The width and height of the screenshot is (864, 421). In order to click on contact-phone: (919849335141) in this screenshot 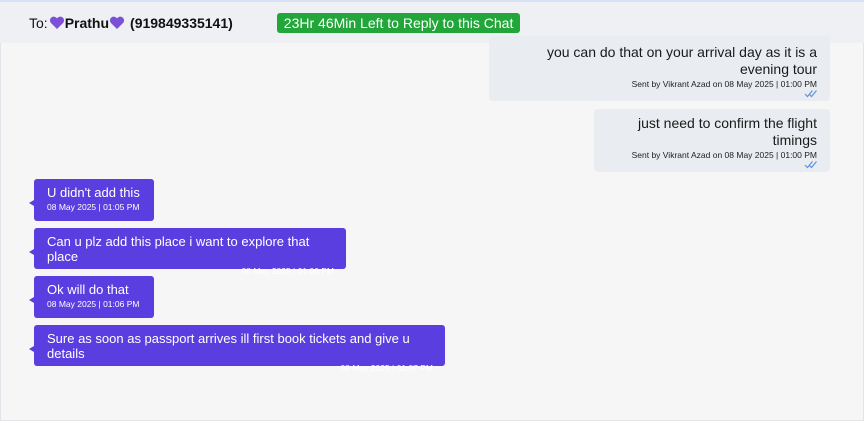, I will do `click(181, 22)`.